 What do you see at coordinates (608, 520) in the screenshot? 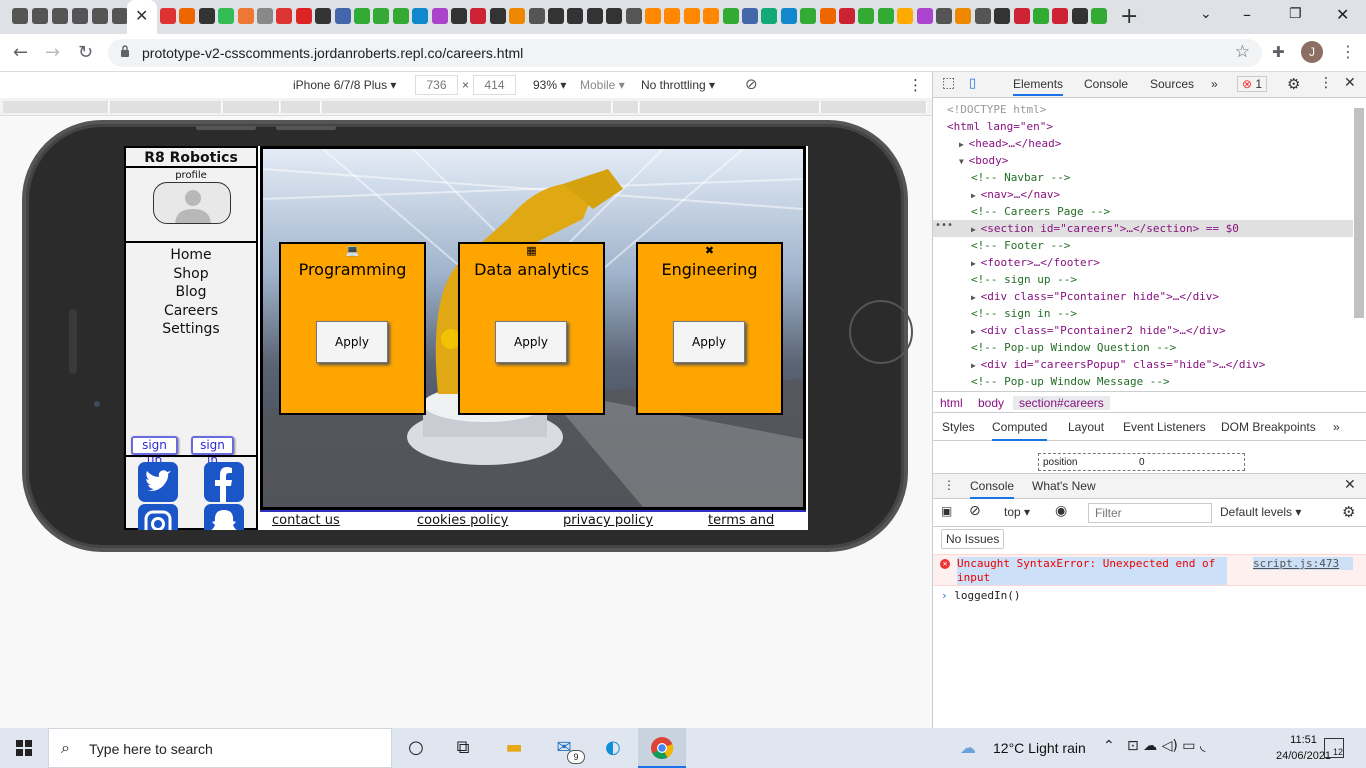
I see `footer-privacy-link: privacy policy` at bounding box center [608, 520].